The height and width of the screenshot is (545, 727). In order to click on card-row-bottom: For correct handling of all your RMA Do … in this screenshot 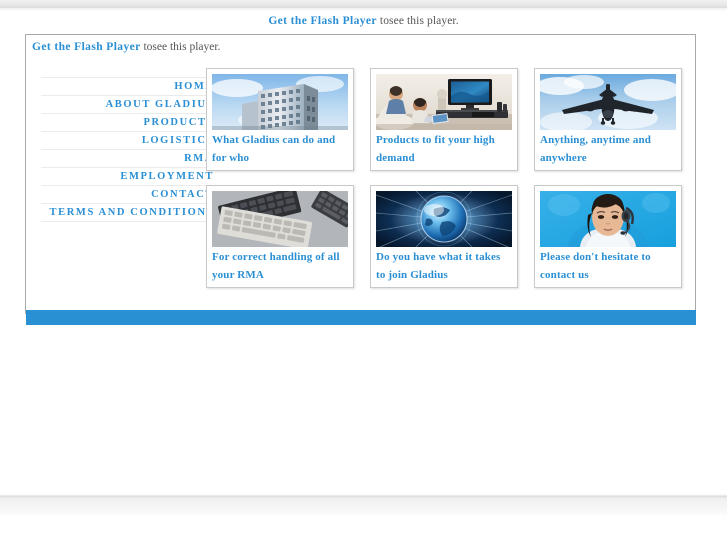, I will do `click(444, 236)`.